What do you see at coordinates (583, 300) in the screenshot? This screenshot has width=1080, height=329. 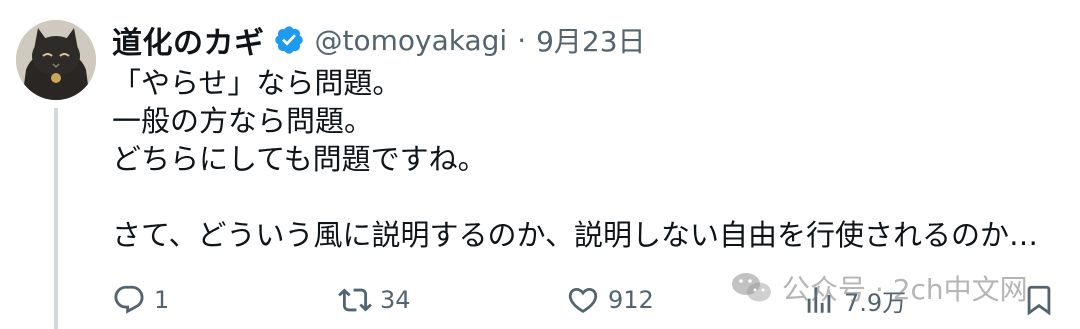 I see `heart-icon` at bounding box center [583, 300].